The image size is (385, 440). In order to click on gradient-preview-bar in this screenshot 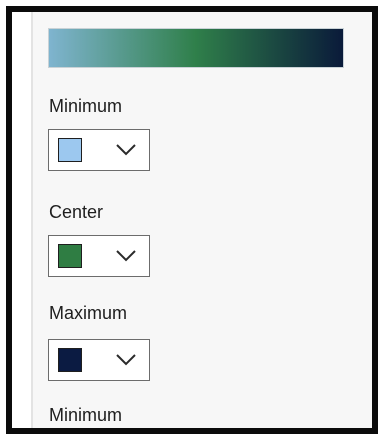, I will do `click(196, 48)`.